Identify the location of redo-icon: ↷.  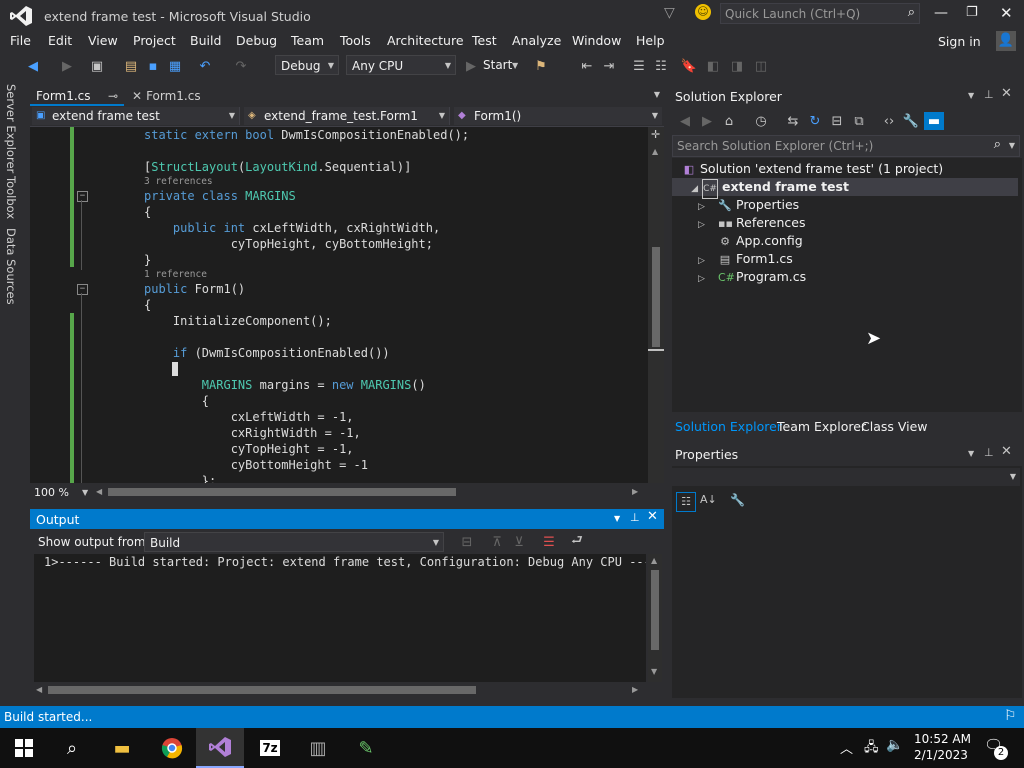
(241, 66).